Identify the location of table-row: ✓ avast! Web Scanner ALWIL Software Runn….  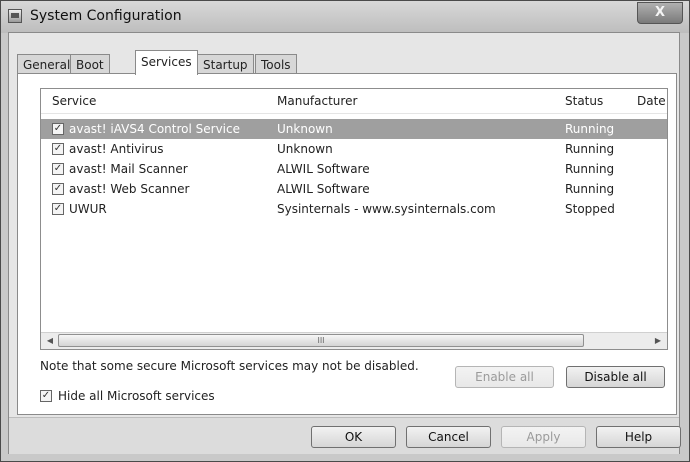
(354, 189).